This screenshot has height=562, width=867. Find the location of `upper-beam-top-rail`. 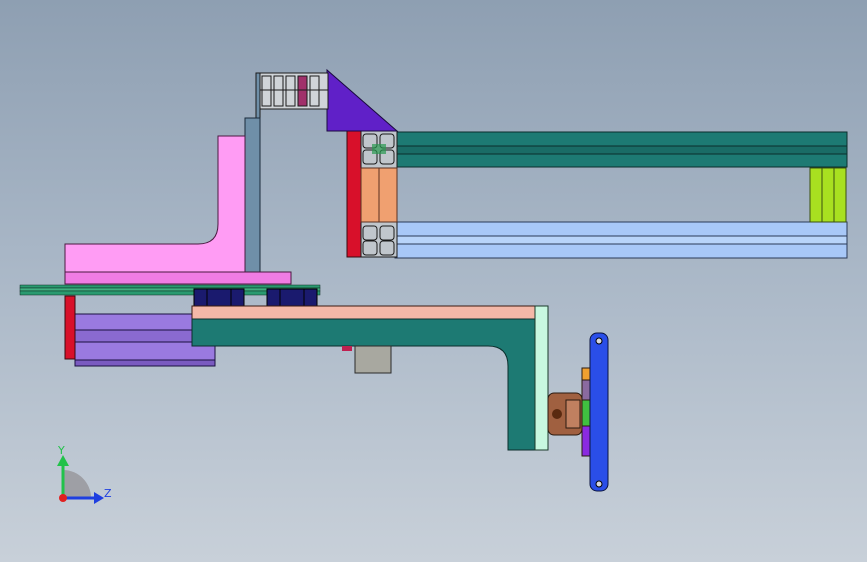

upper-beam-top-rail is located at coordinates (621, 139).